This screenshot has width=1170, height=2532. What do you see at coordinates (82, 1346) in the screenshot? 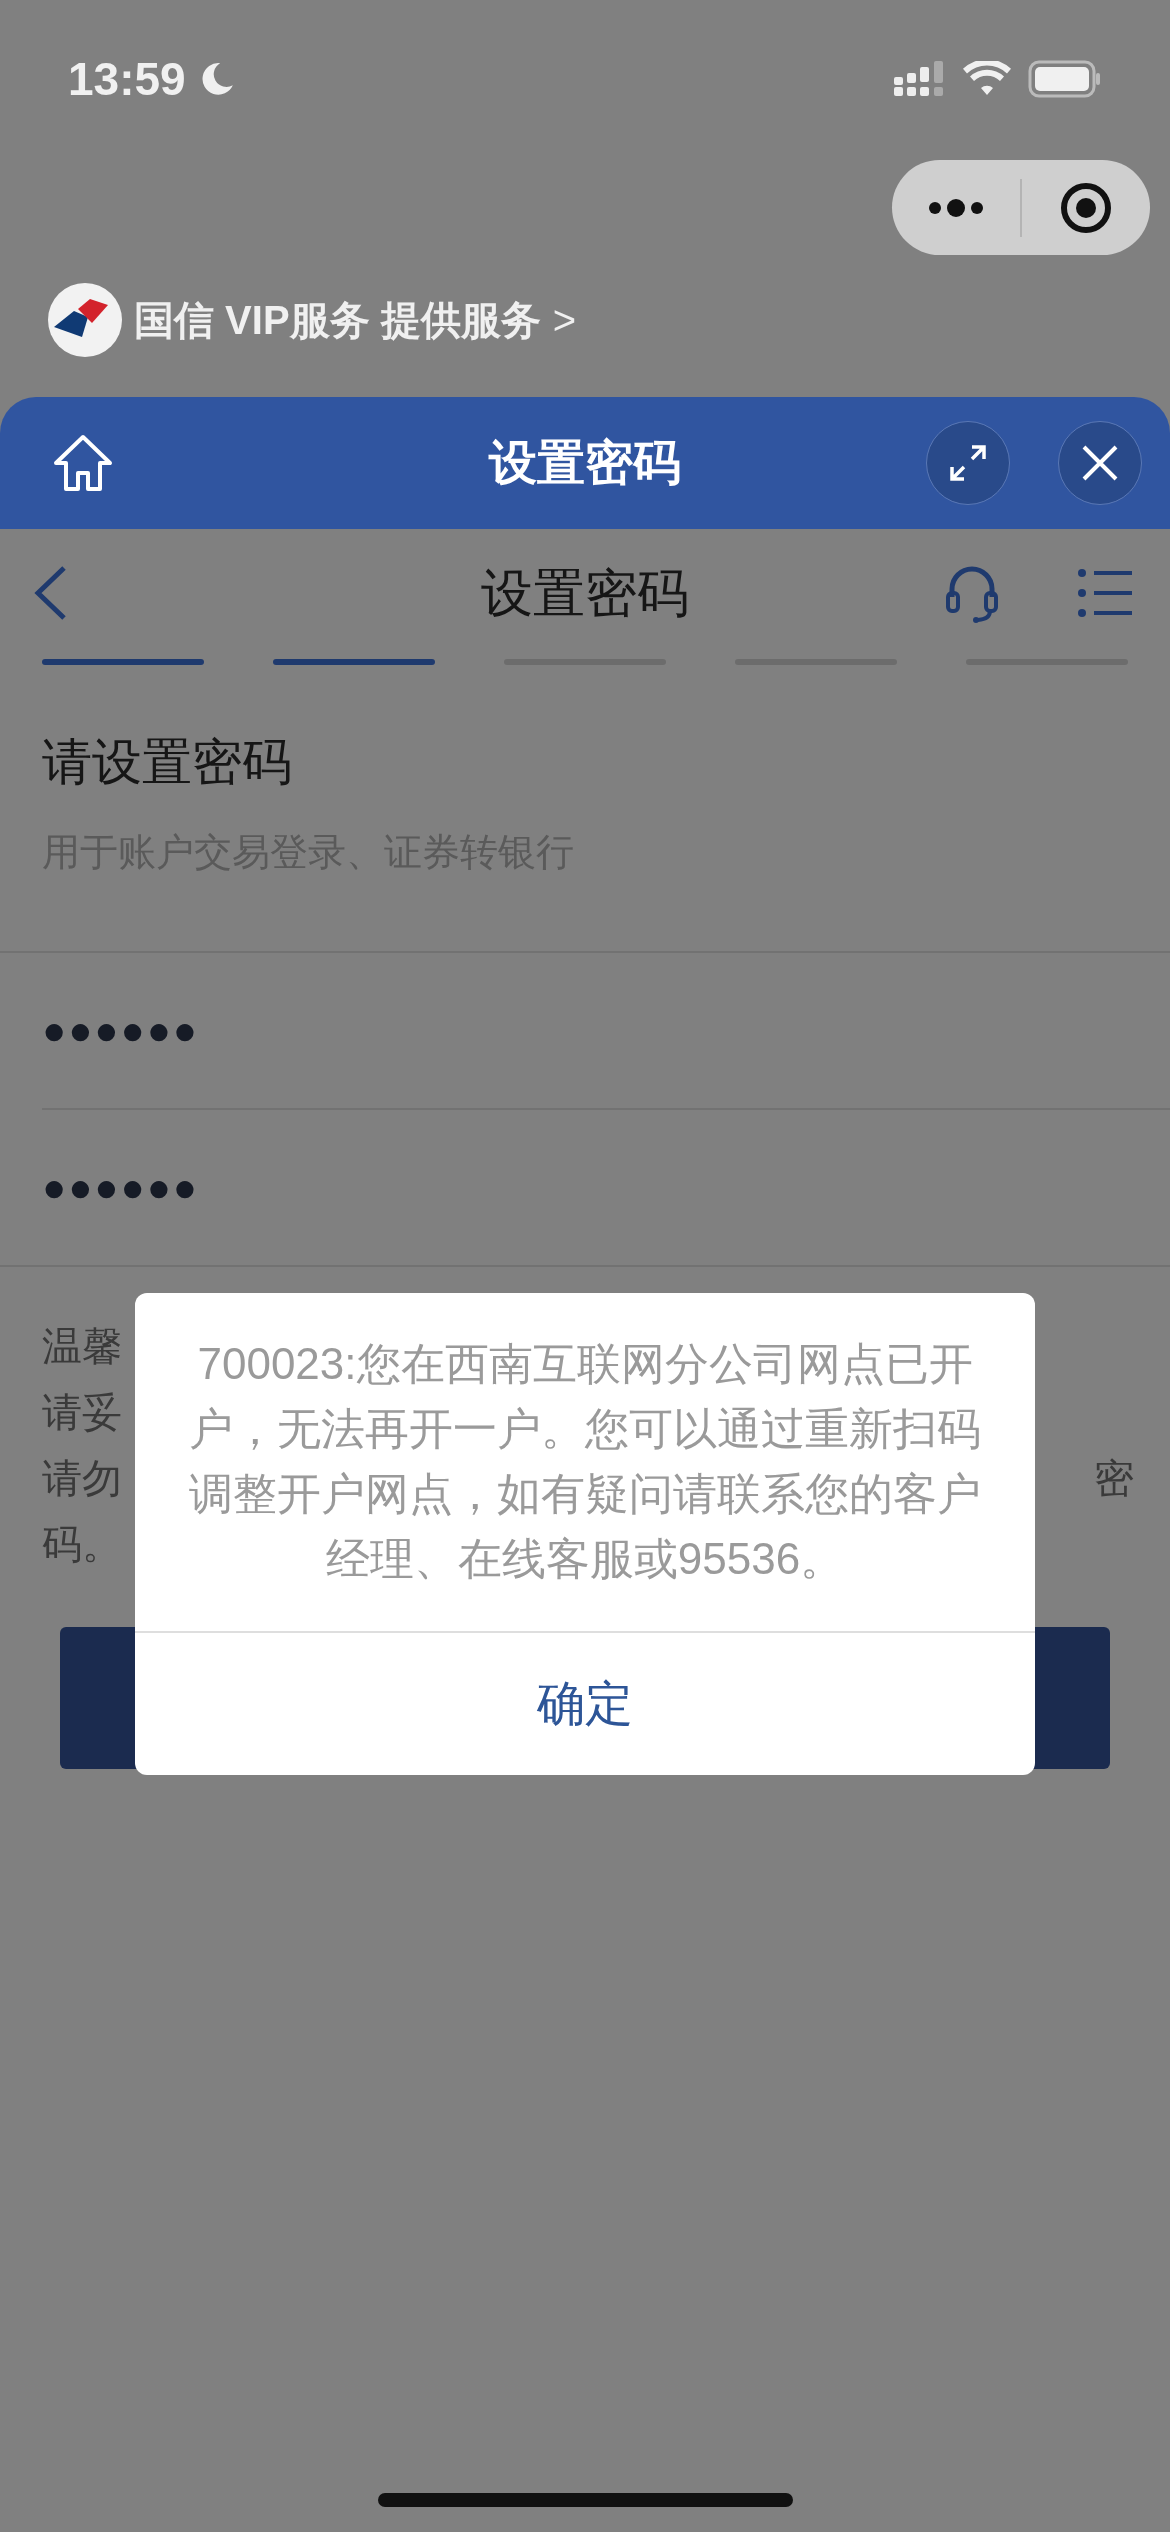
I see `notice-text: 温馨` at bounding box center [82, 1346].